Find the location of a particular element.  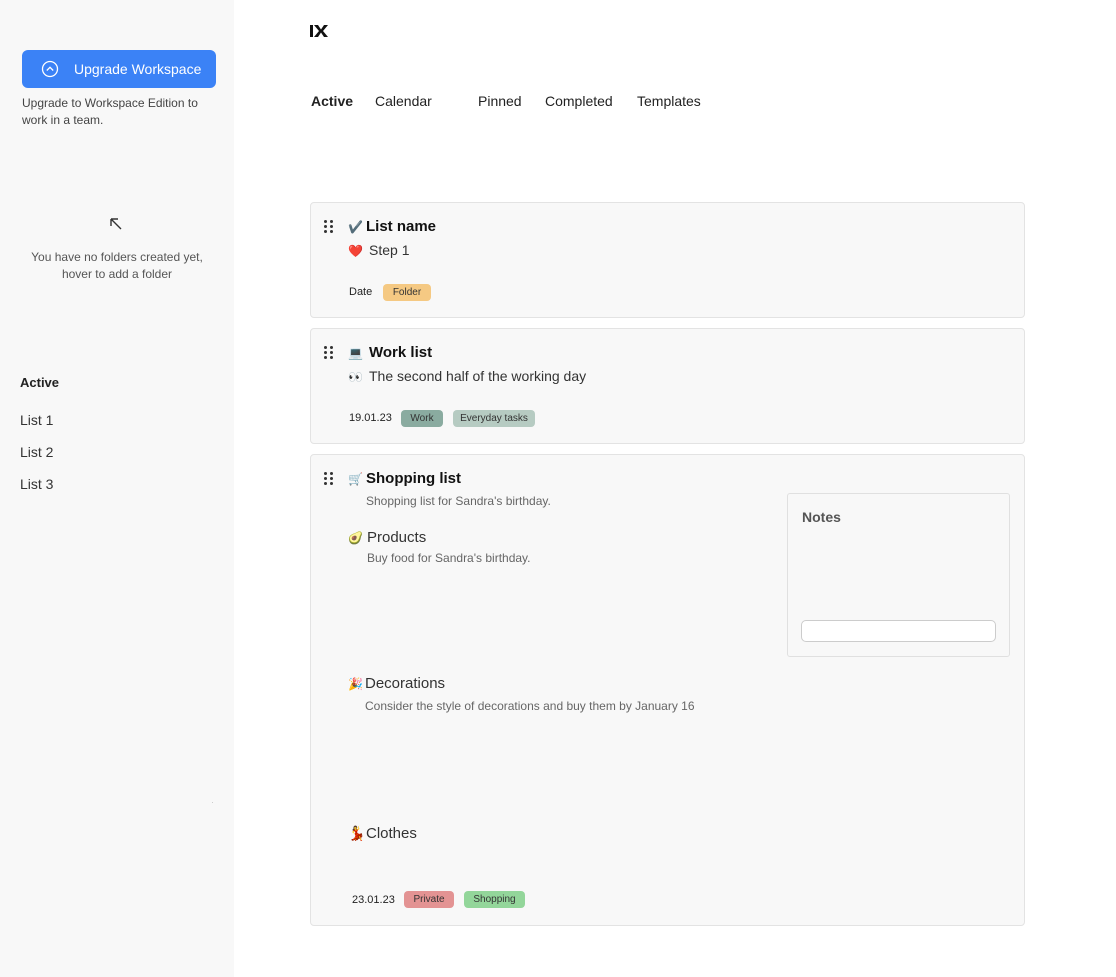

card-title: Work list is located at coordinates (400, 352).